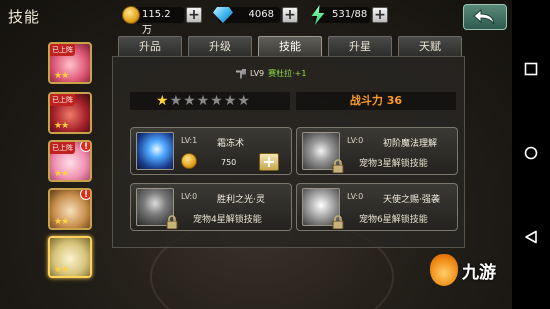 The image size is (550, 309). What do you see at coordinates (531, 237) in the screenshot?
I see `back-triangle-icon` at bounding box center [531, 237].